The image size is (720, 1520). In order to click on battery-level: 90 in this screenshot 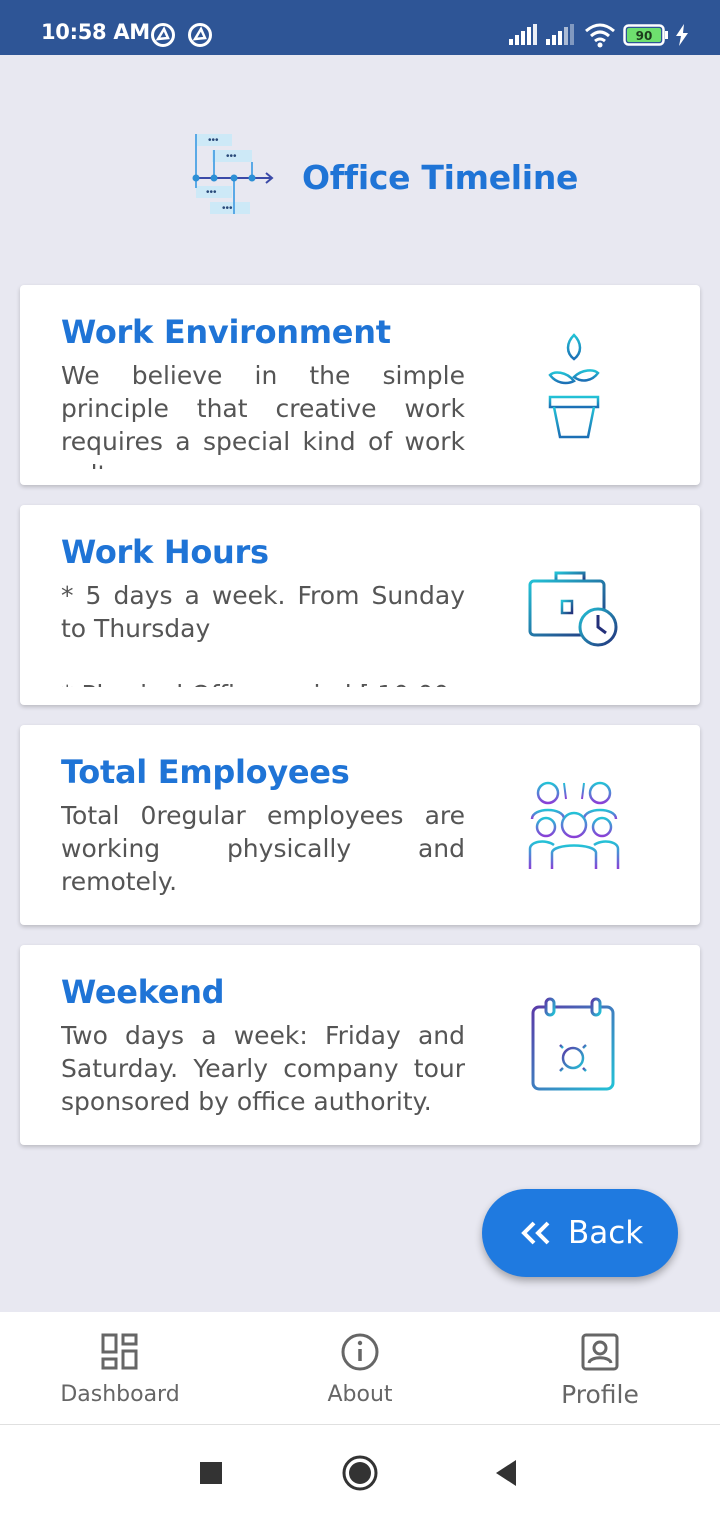, I will do `click(644, 36)`.